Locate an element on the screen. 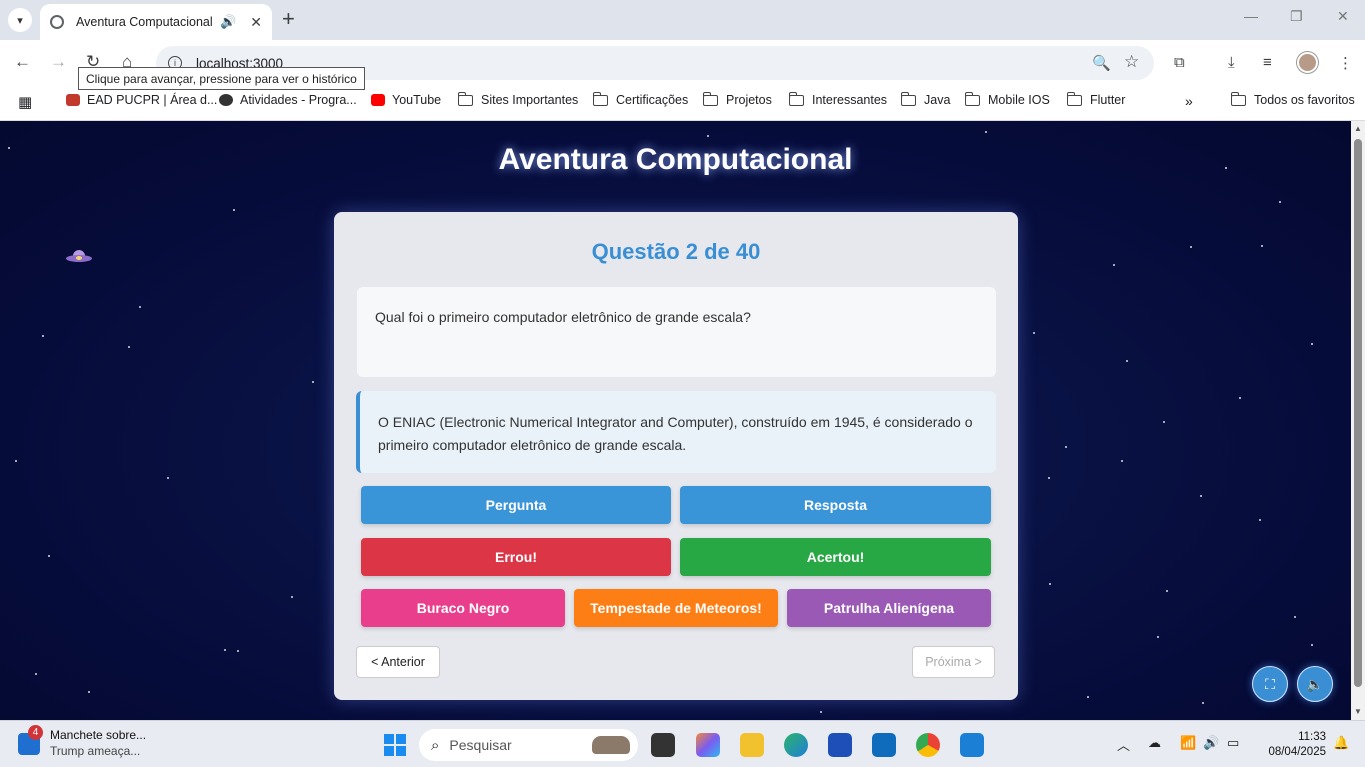 The width and height of the screenshot is (1365, 767). edge-icon is located at coordinates (796, 745).